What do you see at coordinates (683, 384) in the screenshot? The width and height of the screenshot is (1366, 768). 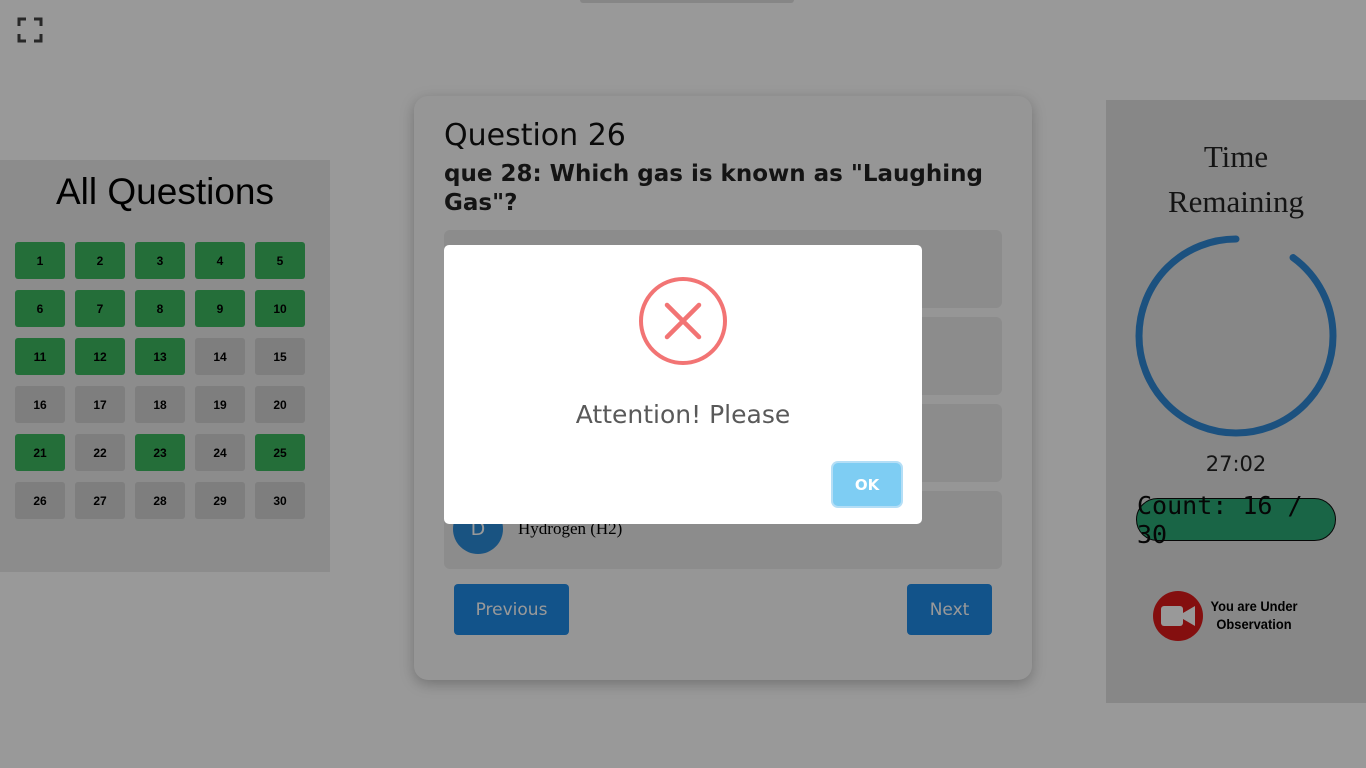 I see `alert-modal: Attention! Please OK` at bounding box center [683, 384].